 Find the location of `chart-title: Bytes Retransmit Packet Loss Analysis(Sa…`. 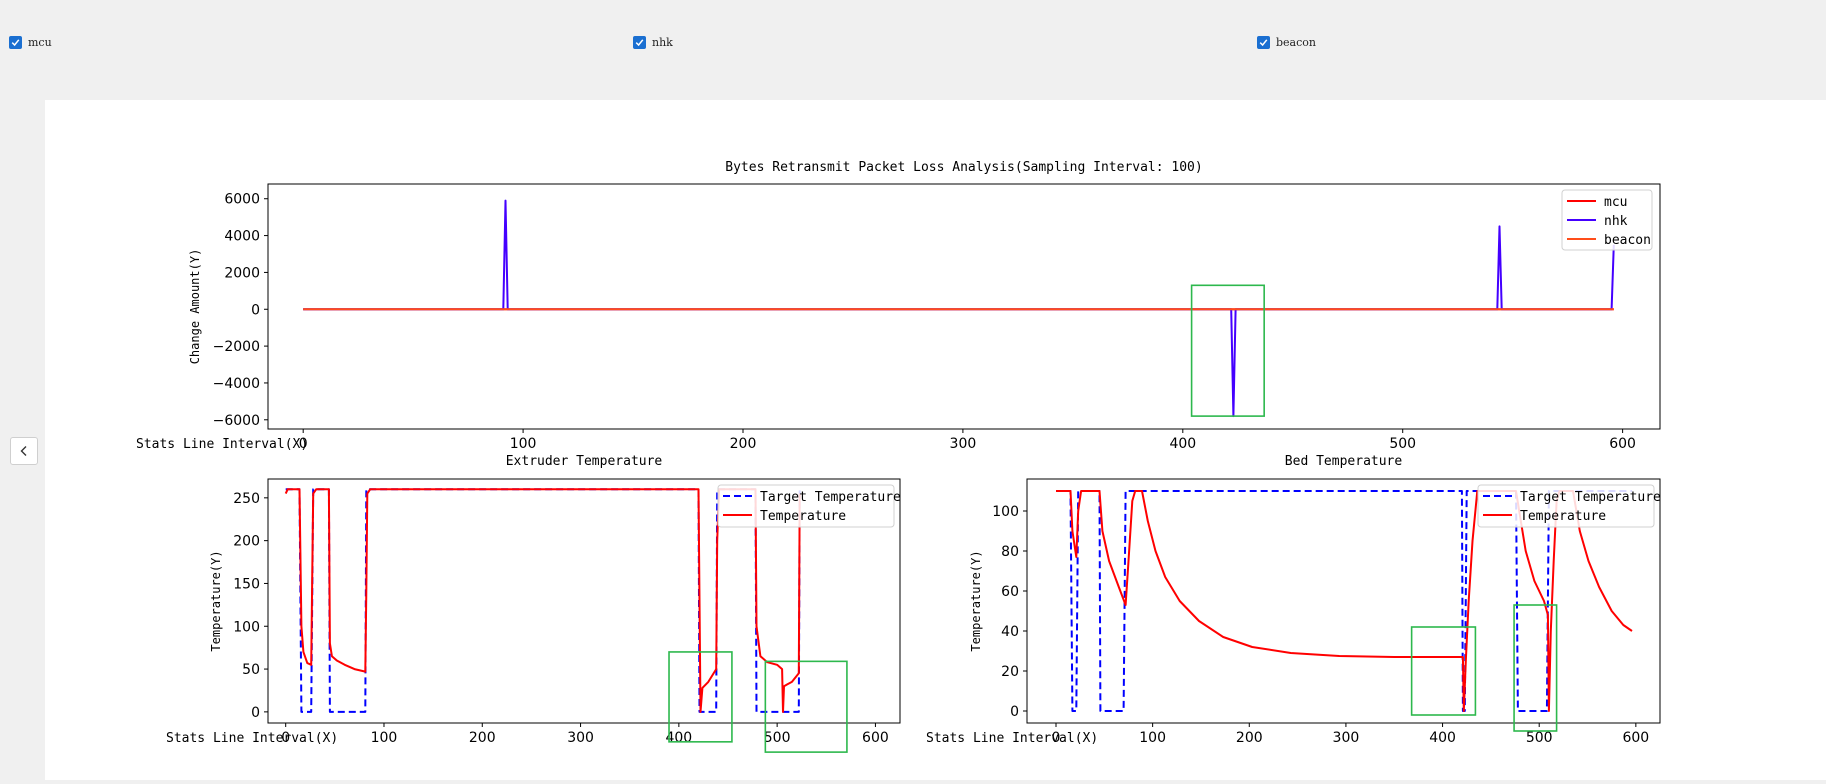

chart-title: Bytes Retransmit Packet Loss Analysis(Sa… is located at coordinates (963, 167).